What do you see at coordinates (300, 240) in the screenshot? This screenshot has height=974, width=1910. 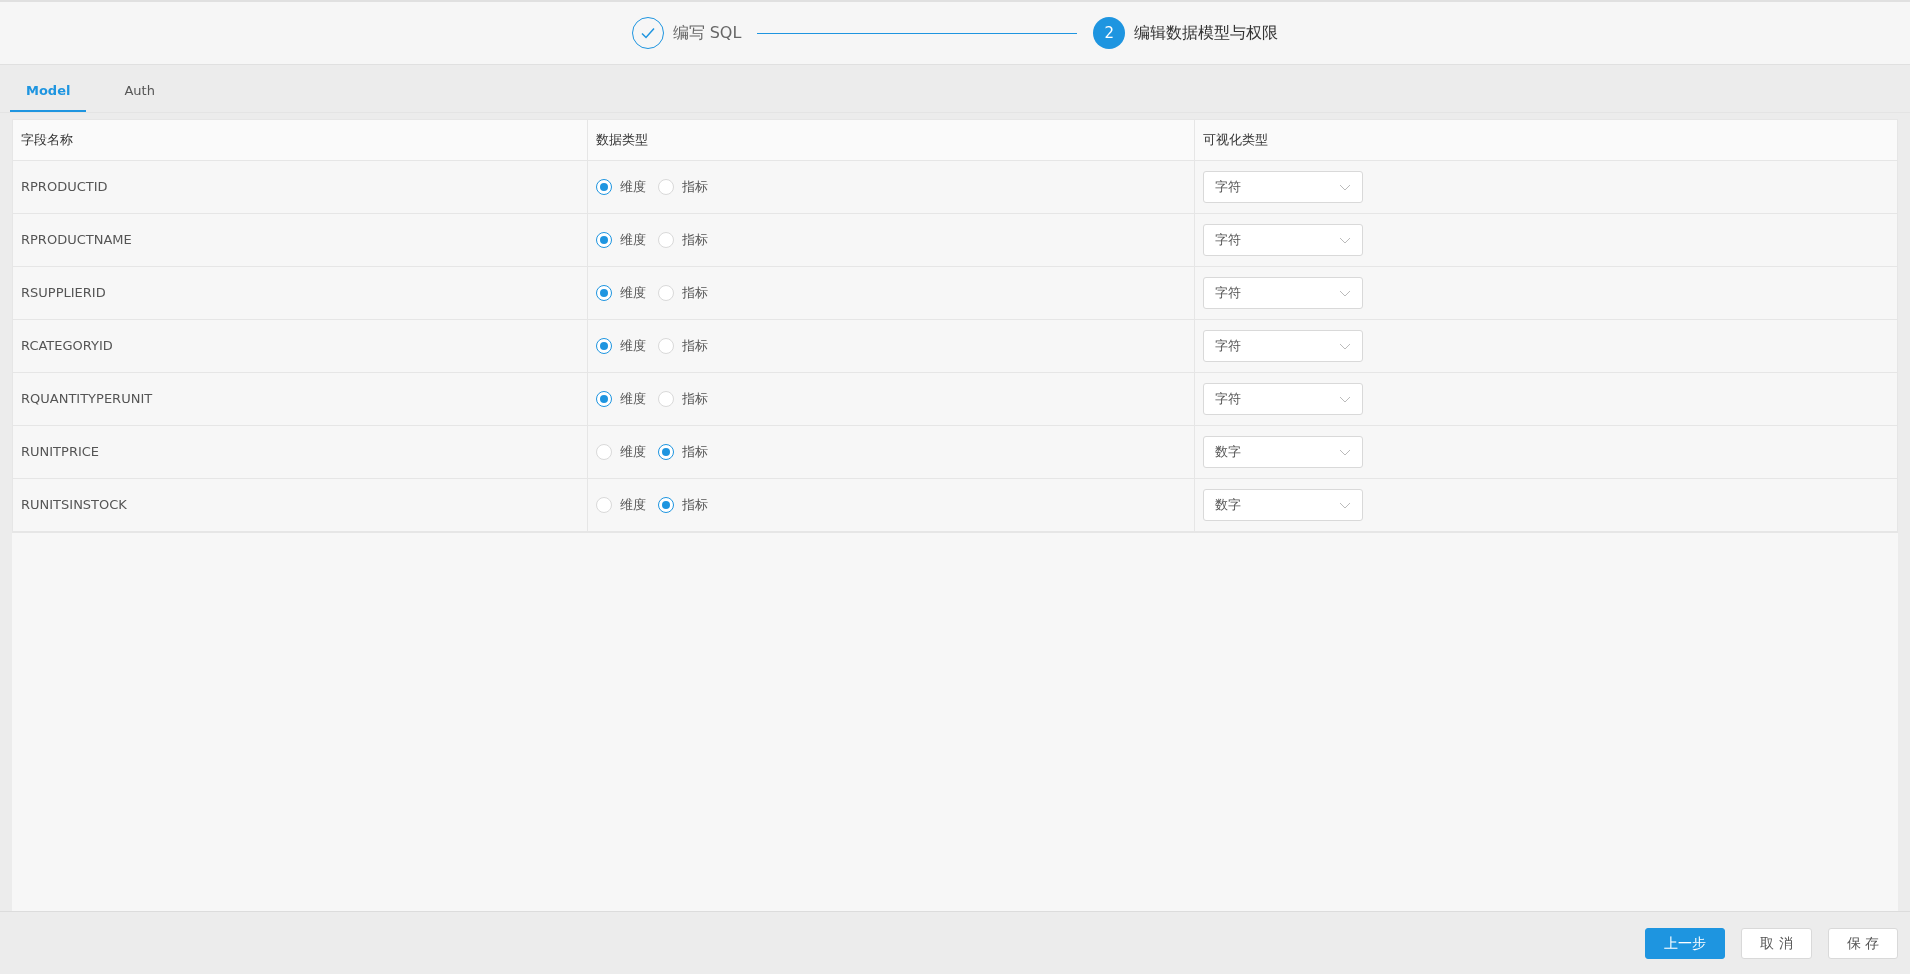 I see `field-name: RPRODUCTNAME` at bounding box center [300, 240].